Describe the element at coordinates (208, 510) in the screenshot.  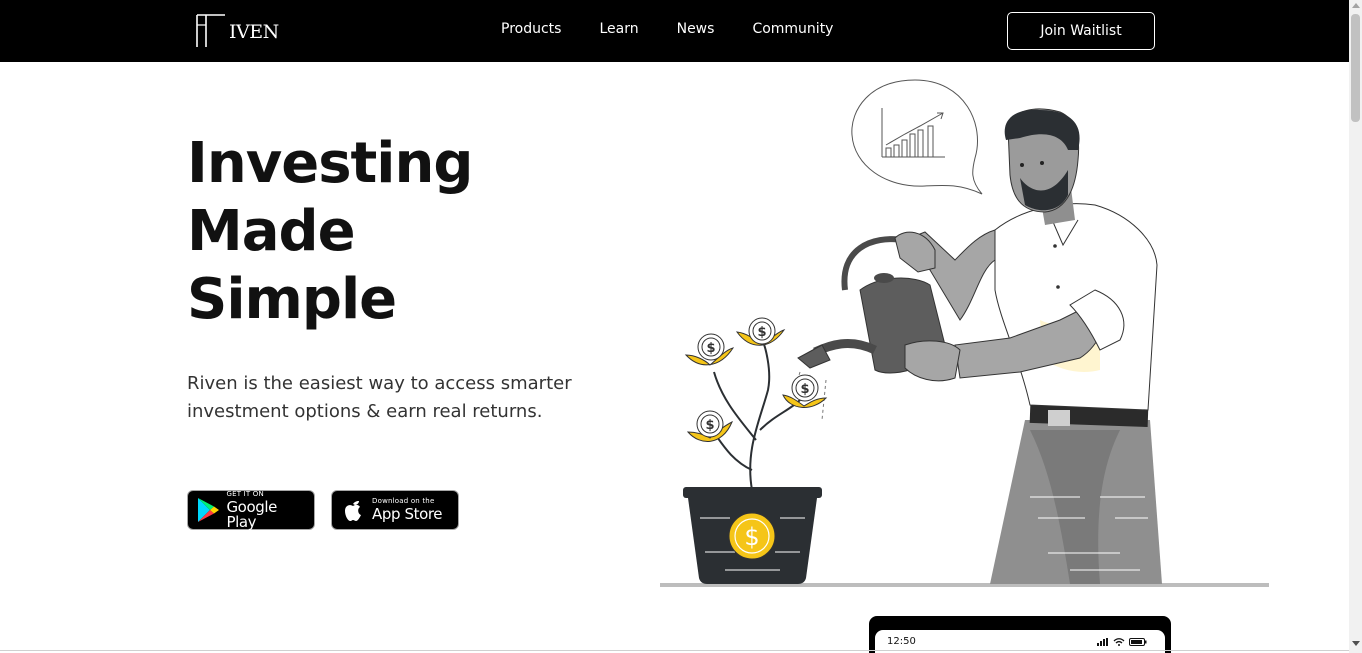
I see `google-play-icon` at that location.